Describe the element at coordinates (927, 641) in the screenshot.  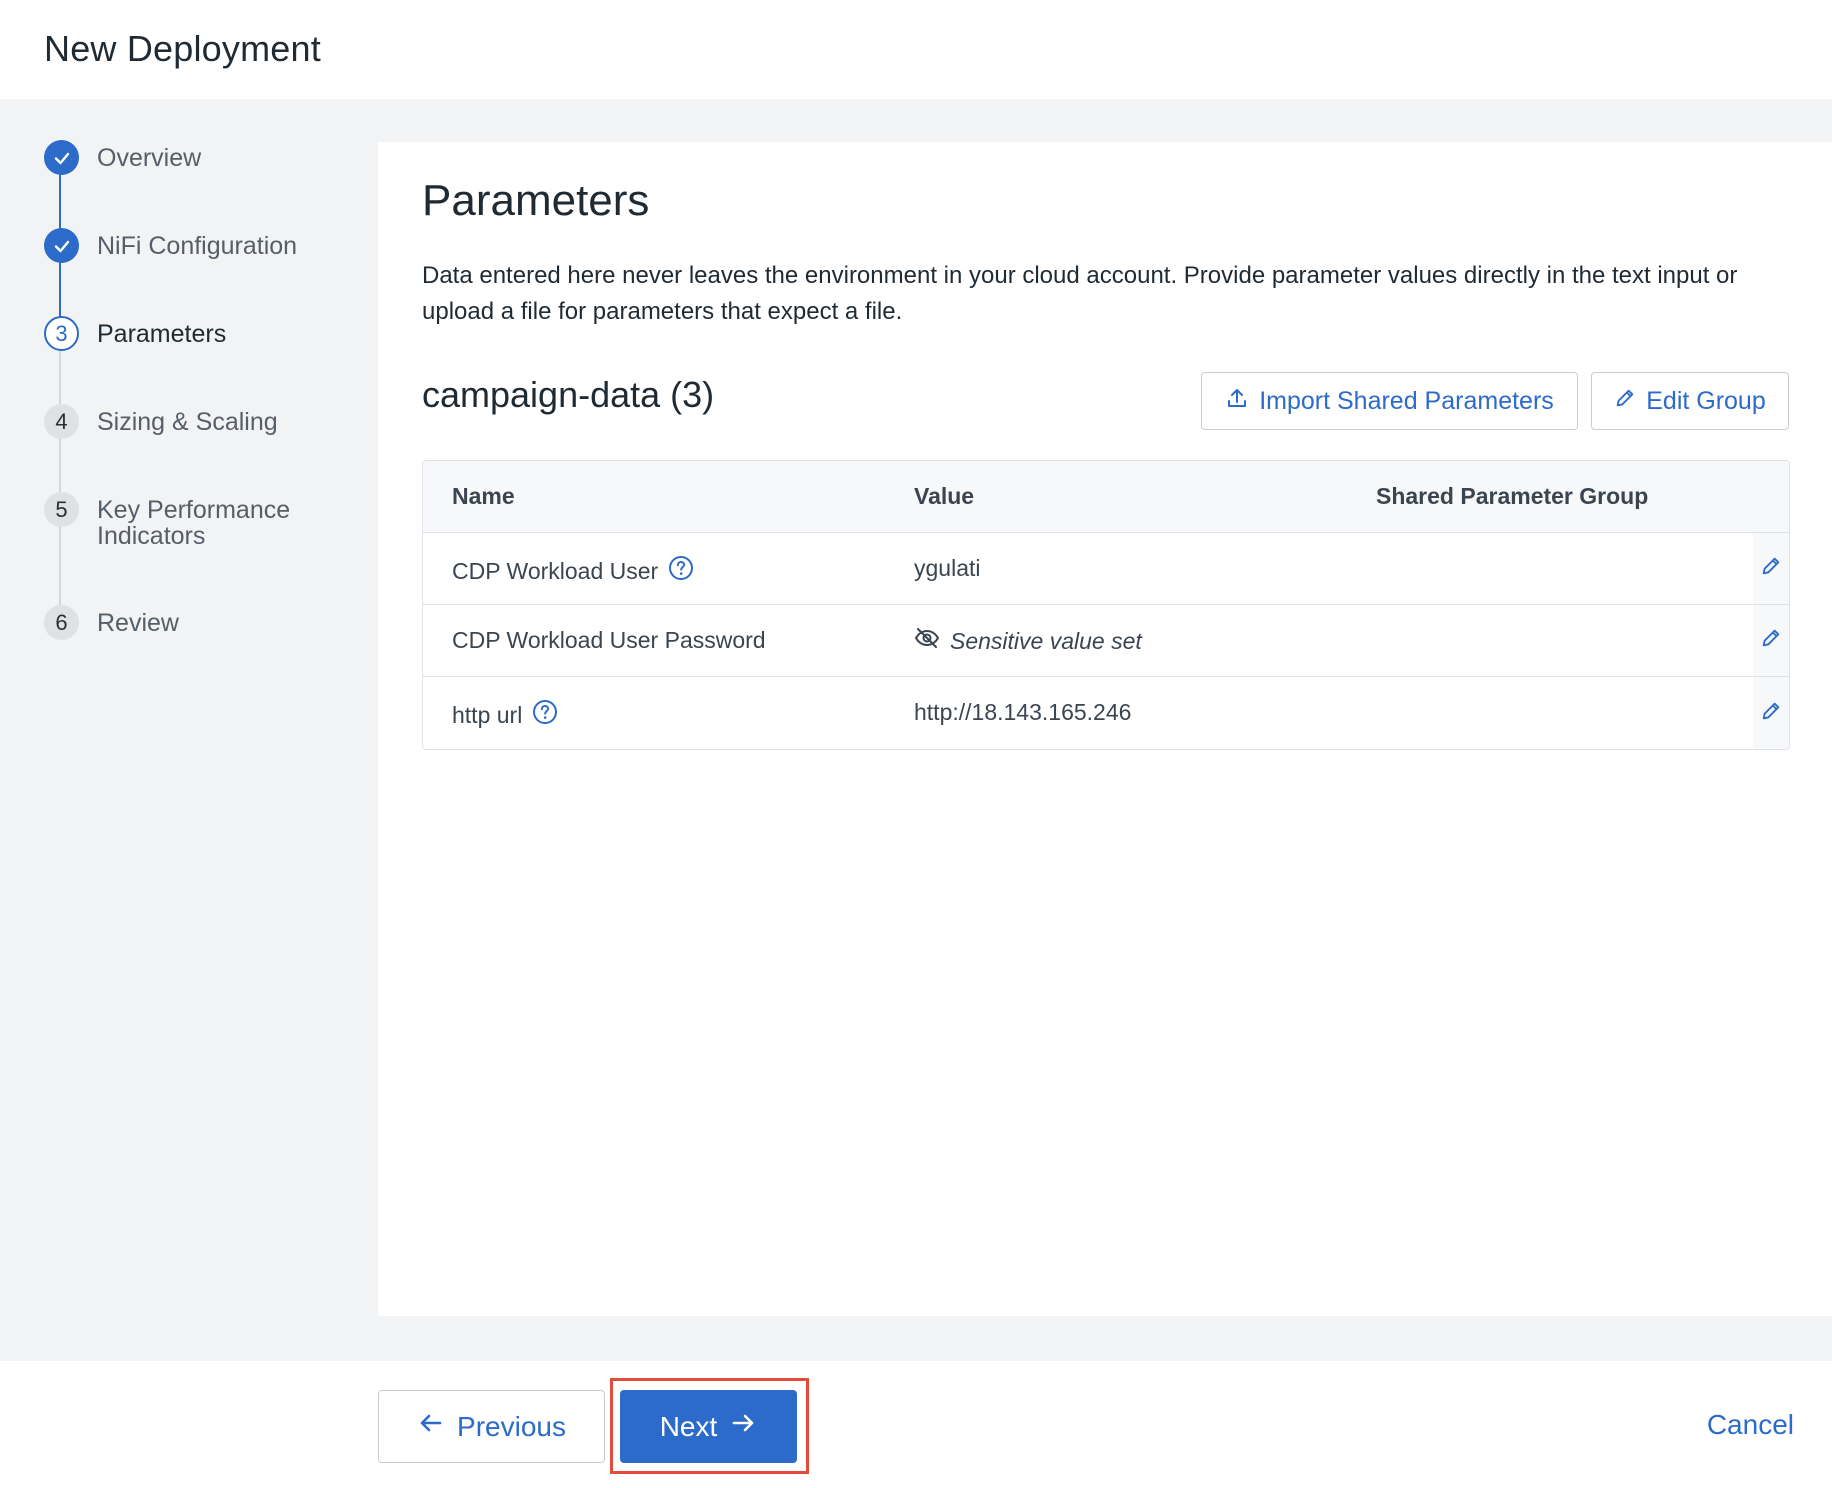
I see `eye-off-icon` at that location.